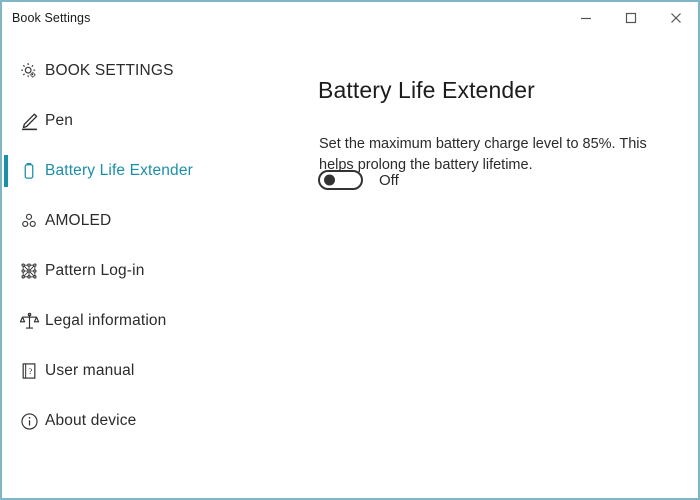  What do you see at coordinates (152, 371) in the screenshot?
I see `sidebar-item-user-manual: ? User manual` at bounding box center [152, 371].